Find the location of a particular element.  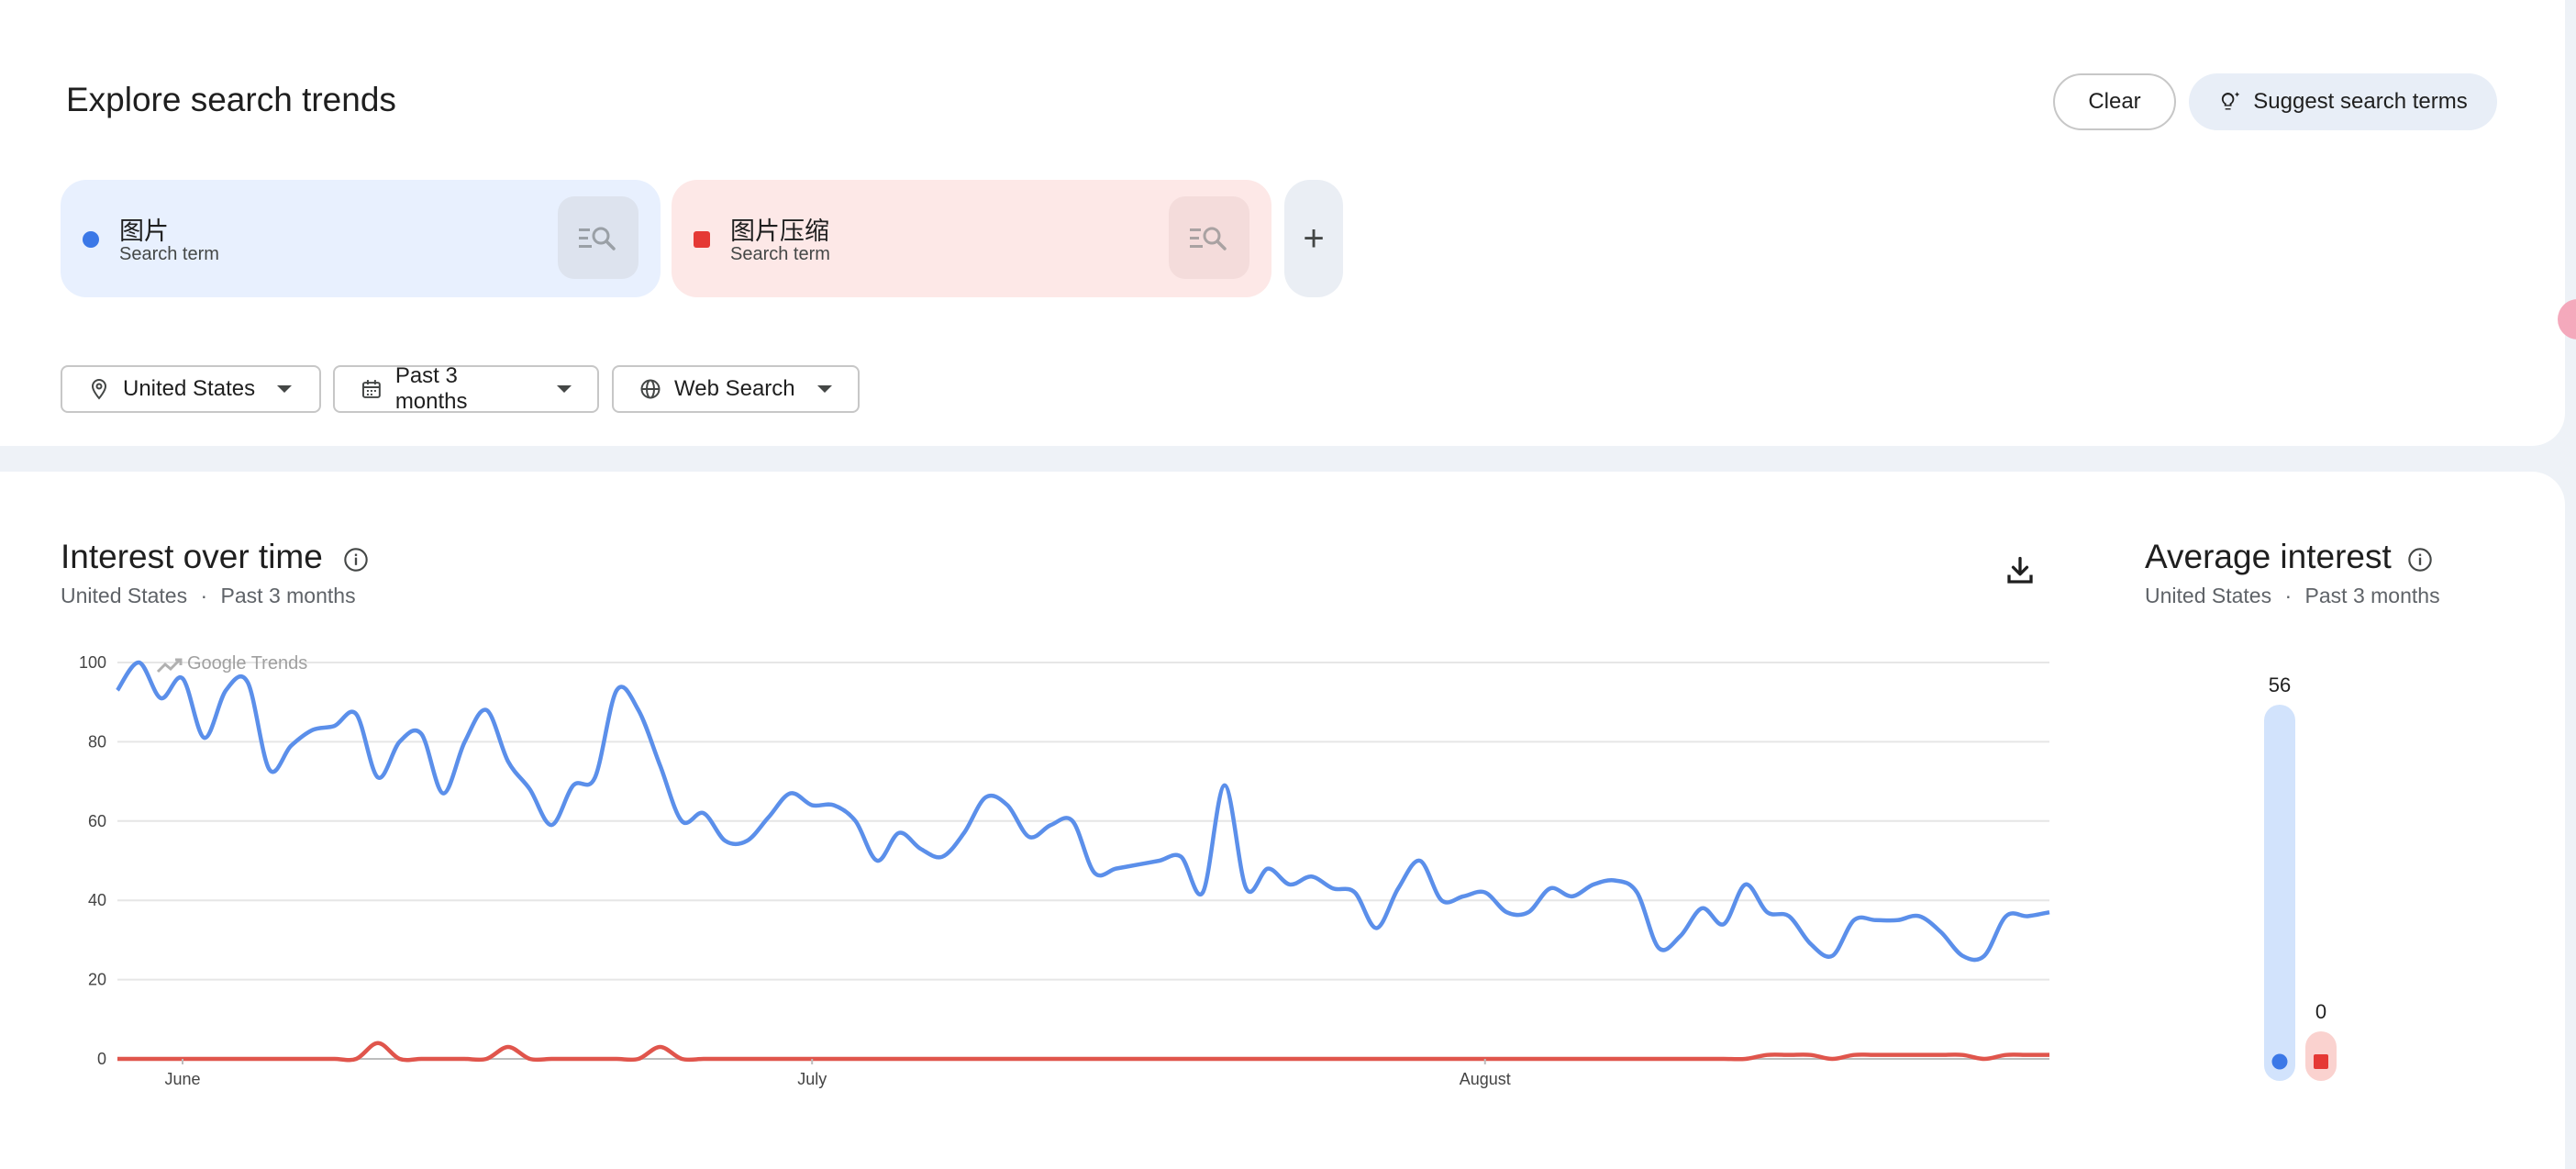

location-pin-icon is located at coordinates (99, 389).